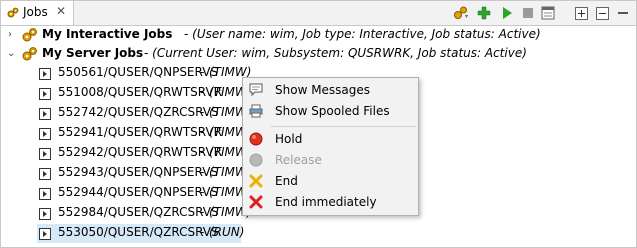 This screenshot has height=248, width=637. What do you see at coordinates (138, 232) in the screenshot?
I see `job-name: 553050/QUSER/QZRCSRVS` at bounding box center [138, 232].